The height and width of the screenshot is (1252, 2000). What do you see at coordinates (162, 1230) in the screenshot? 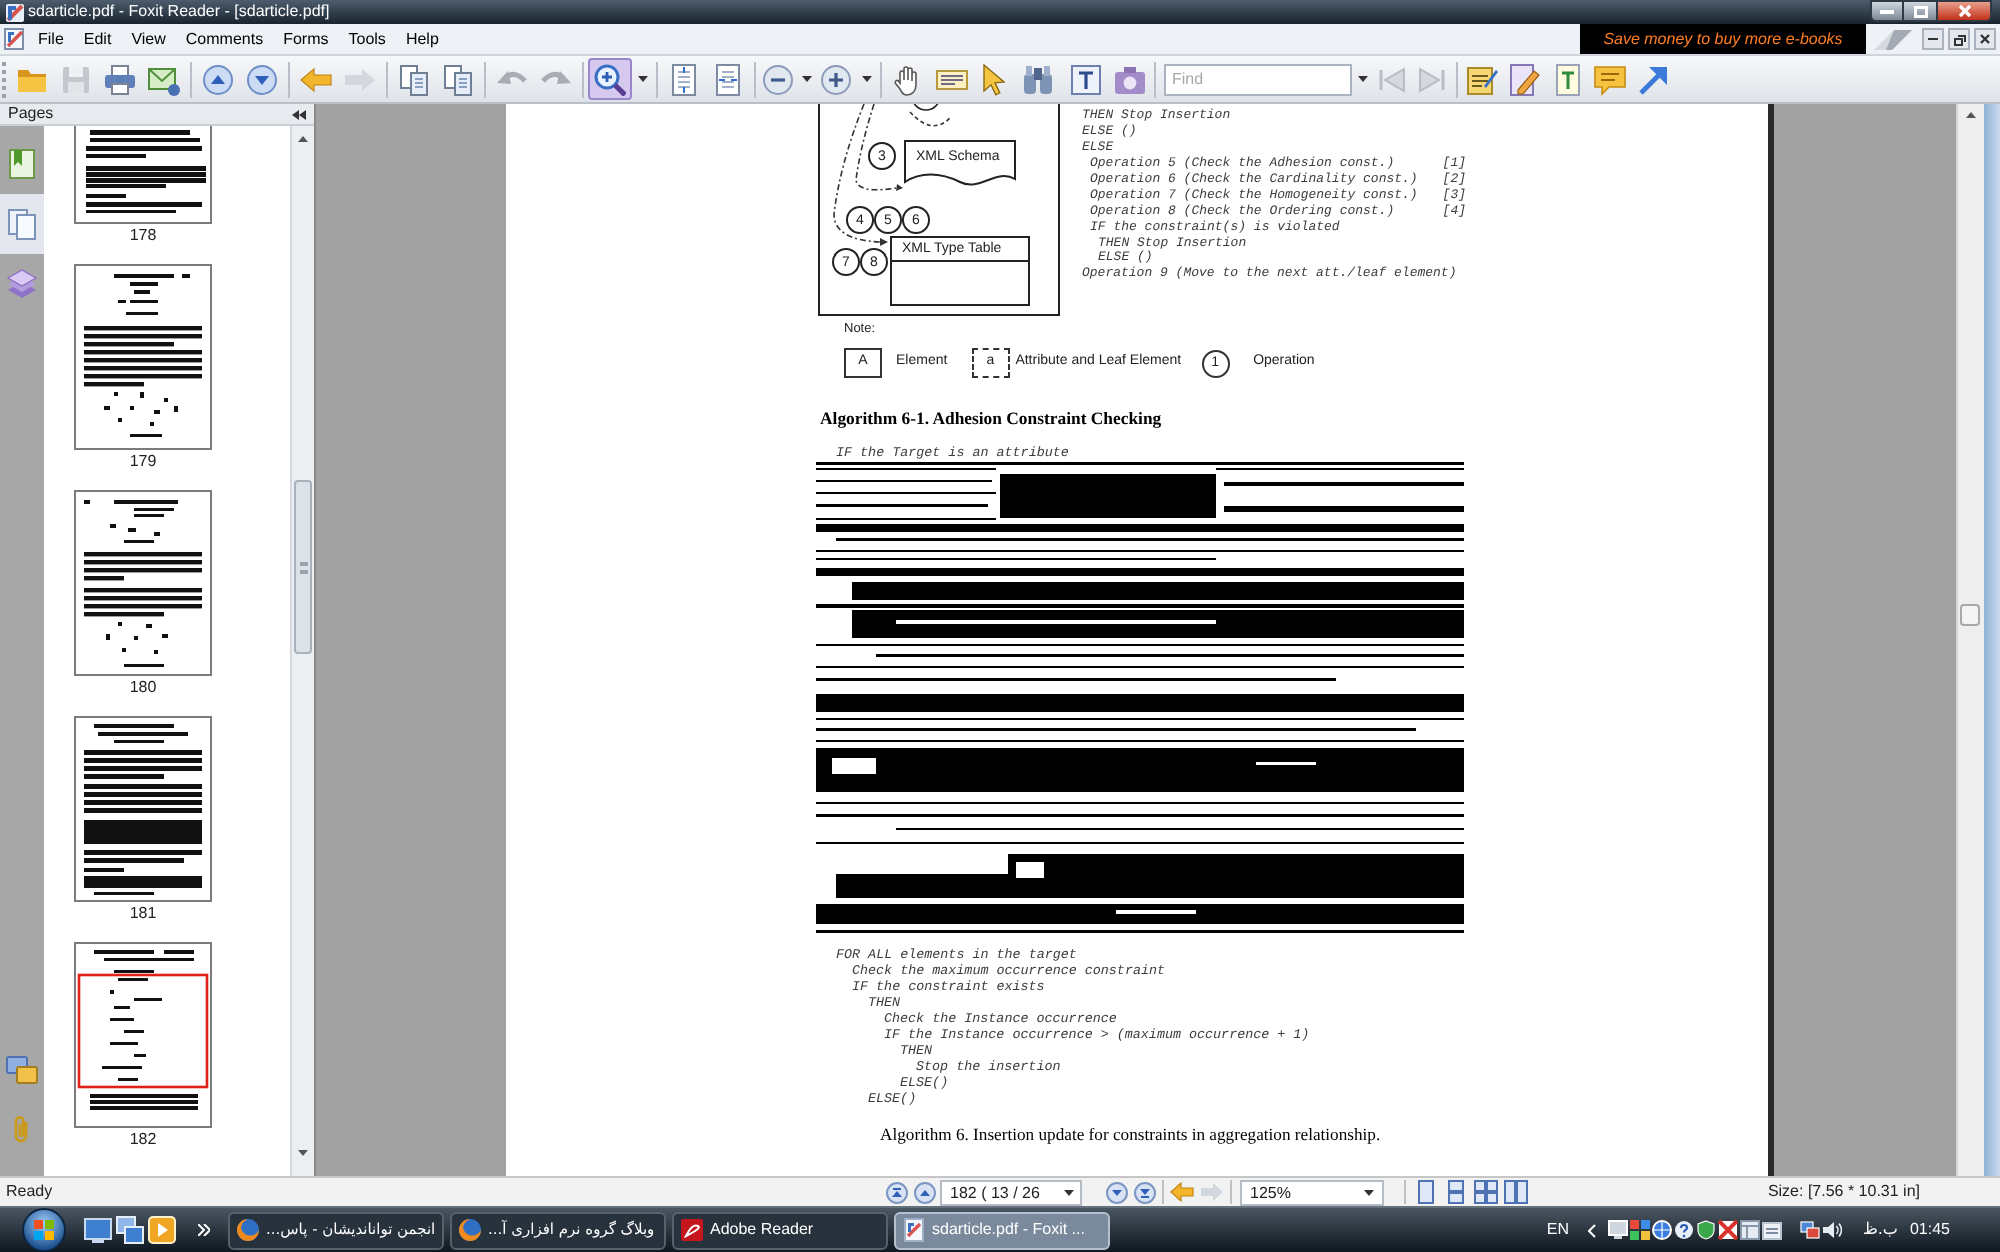
I see `play-icon` at bounding box center [162, 1230].